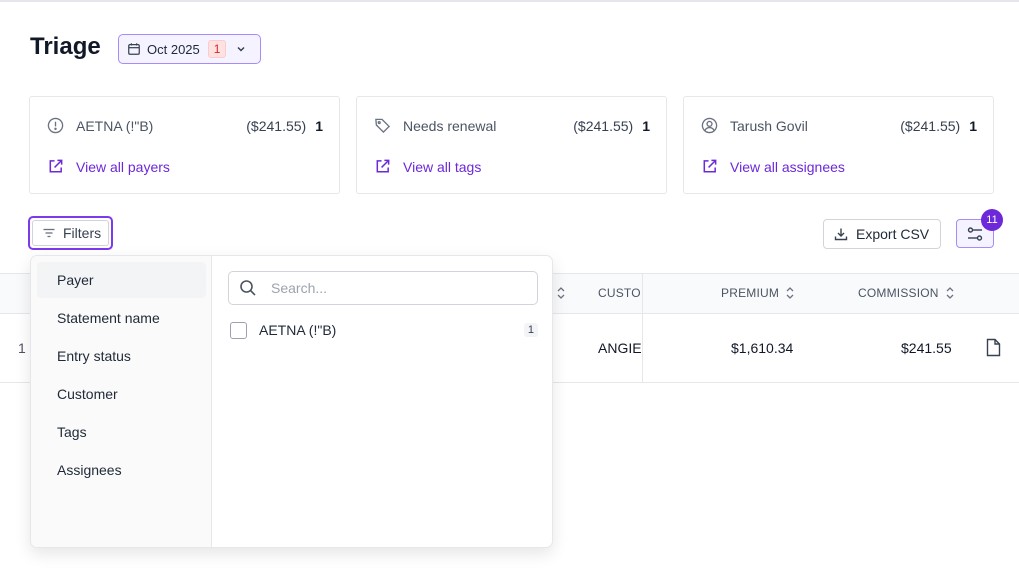 The image size is (1019, 569). I want to click on filter-search-input, so click(386, 288).